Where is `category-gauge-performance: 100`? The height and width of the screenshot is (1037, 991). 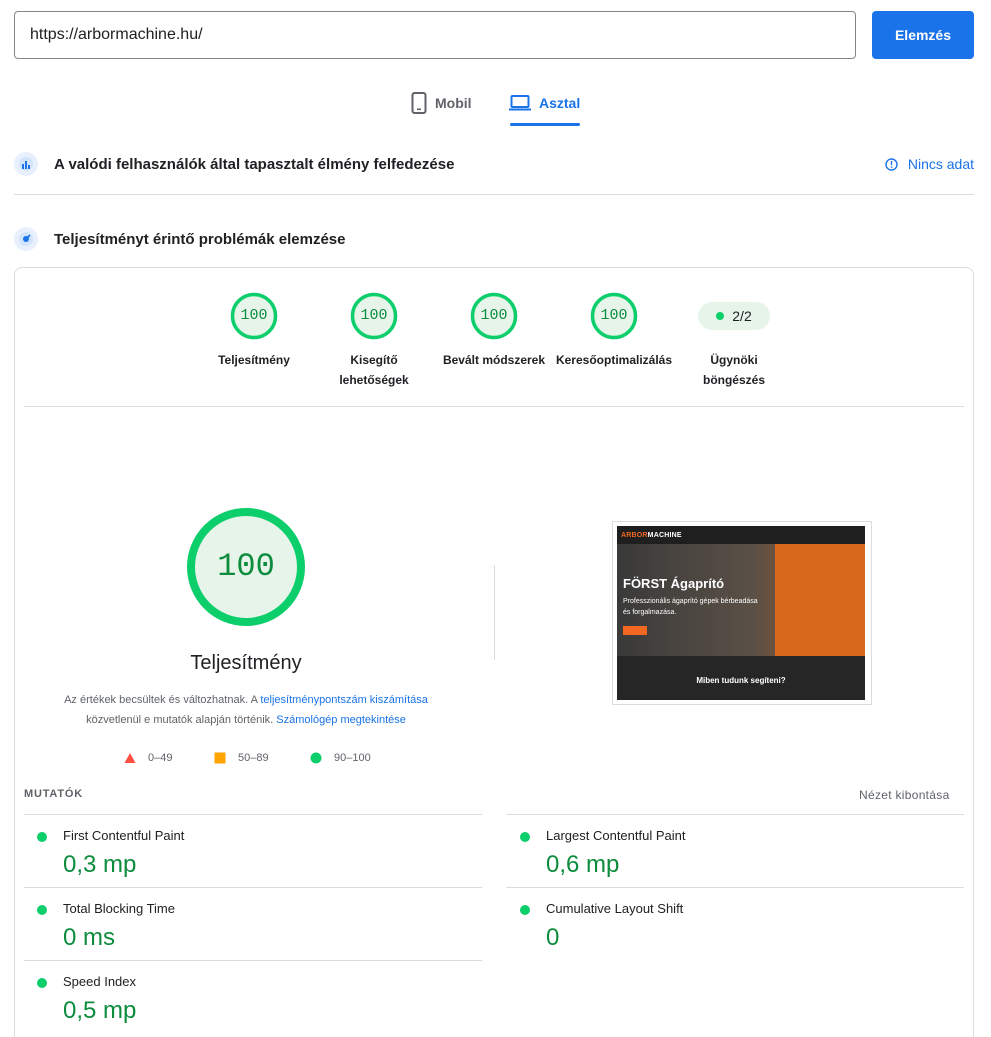
category-gauge-performance: 100 is located at coordinates (254, 316).